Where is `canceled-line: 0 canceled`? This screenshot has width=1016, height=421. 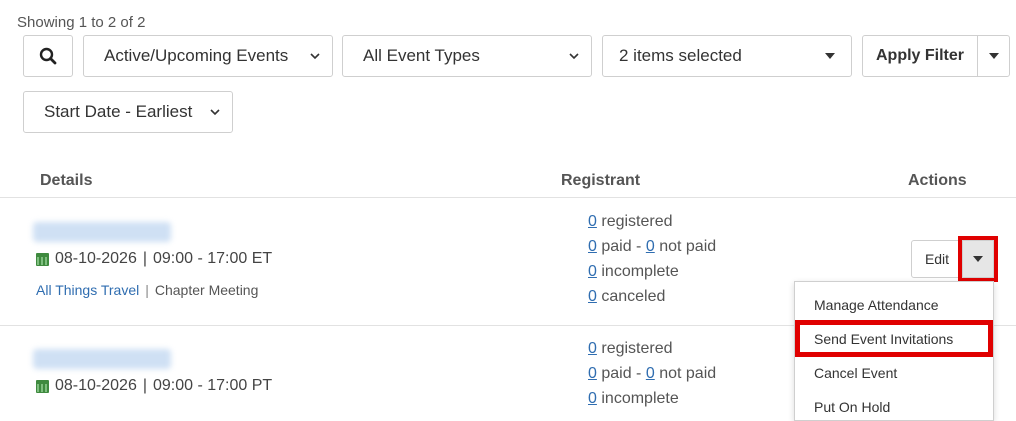 canceled-line: 0 canceled is located at coordinates (652, 296).